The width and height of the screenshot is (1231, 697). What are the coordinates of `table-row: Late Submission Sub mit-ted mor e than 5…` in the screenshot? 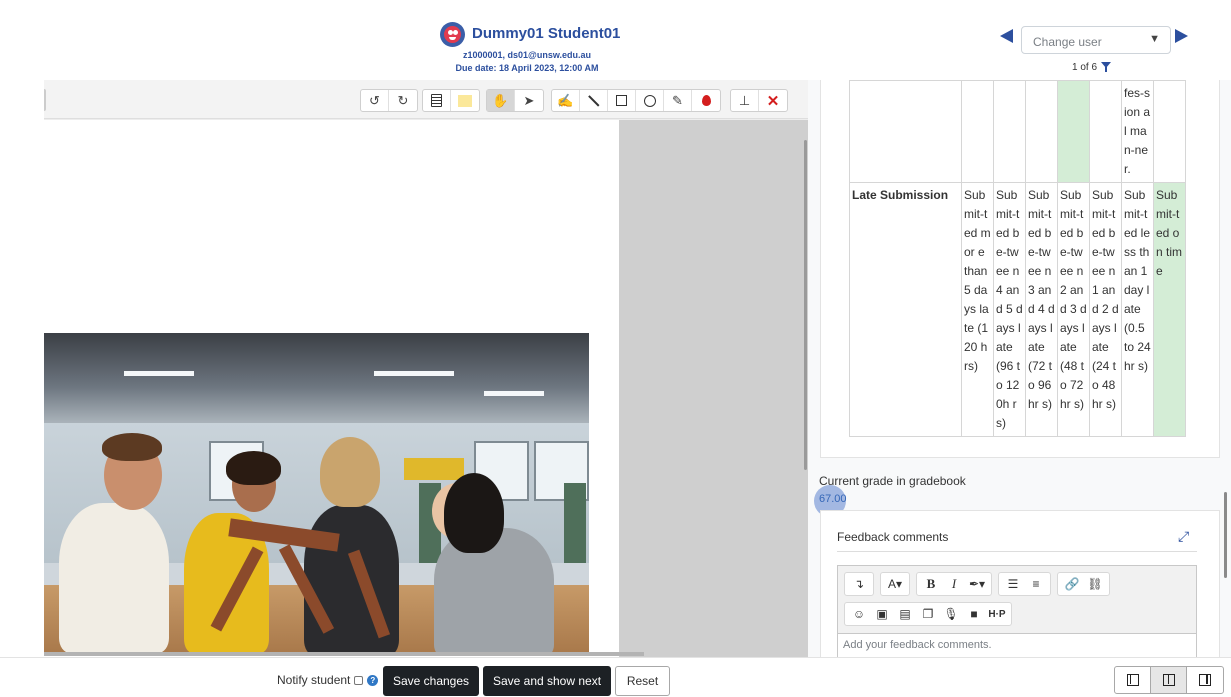 It's located at (1017, 309).